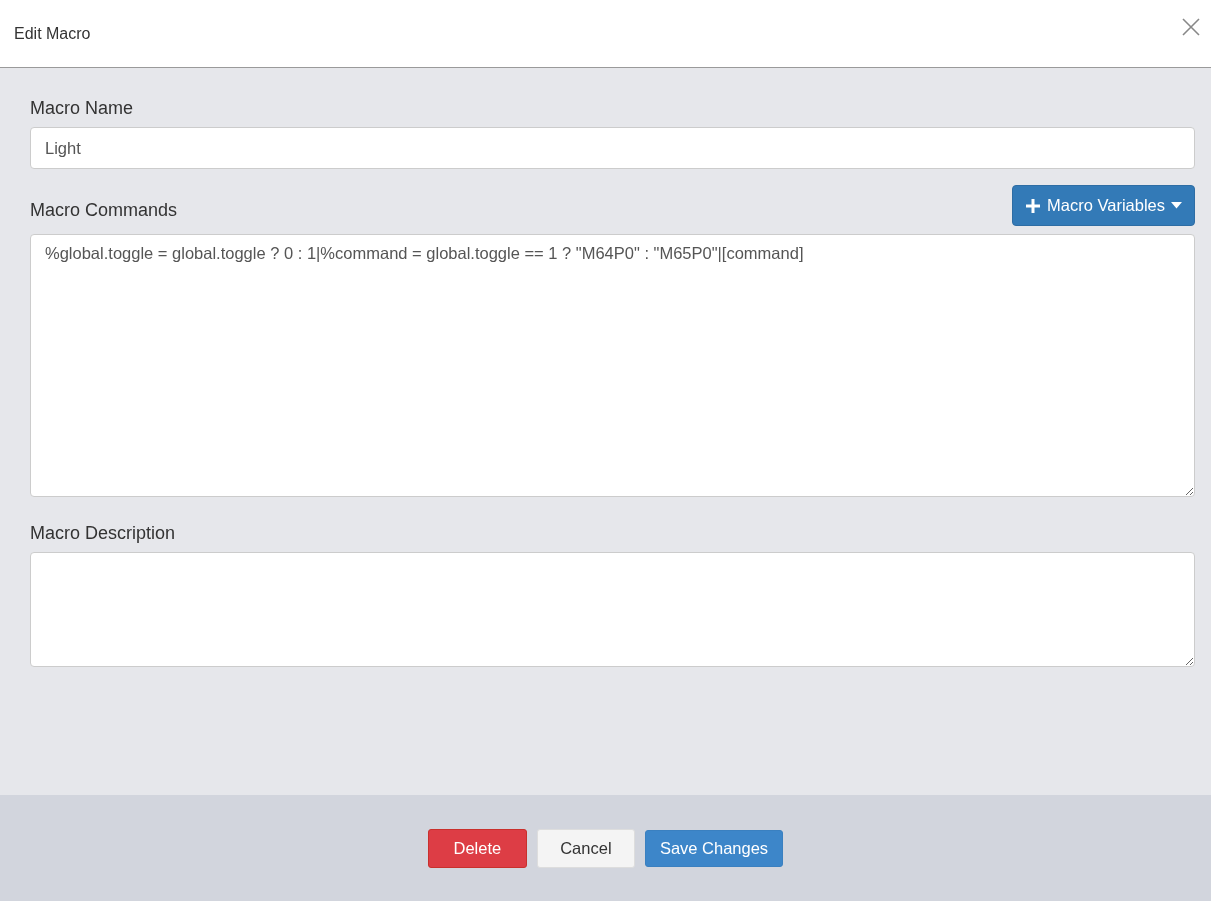 This screenshot has height=901, width=1211. What do you see at coordinates (1103, 205) in the screenshot?
I see `dropdown-button: Macro Variables` at bounding box center [1103, 205].